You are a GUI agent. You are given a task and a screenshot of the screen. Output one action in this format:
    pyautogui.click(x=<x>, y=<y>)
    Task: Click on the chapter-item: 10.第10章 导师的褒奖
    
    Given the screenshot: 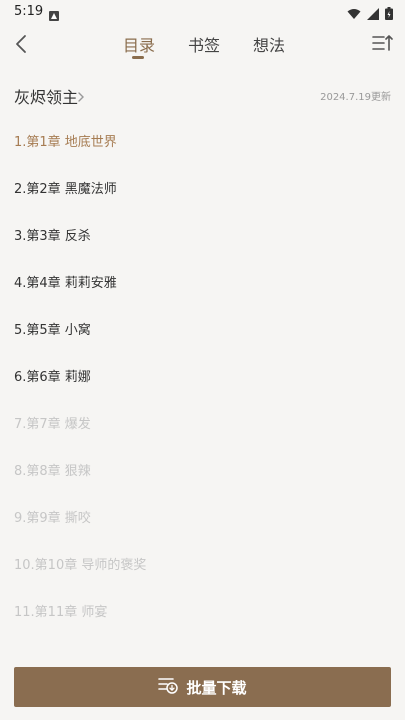 What is the action you would take?
    pyautogui.click(x=202, y=563)
    